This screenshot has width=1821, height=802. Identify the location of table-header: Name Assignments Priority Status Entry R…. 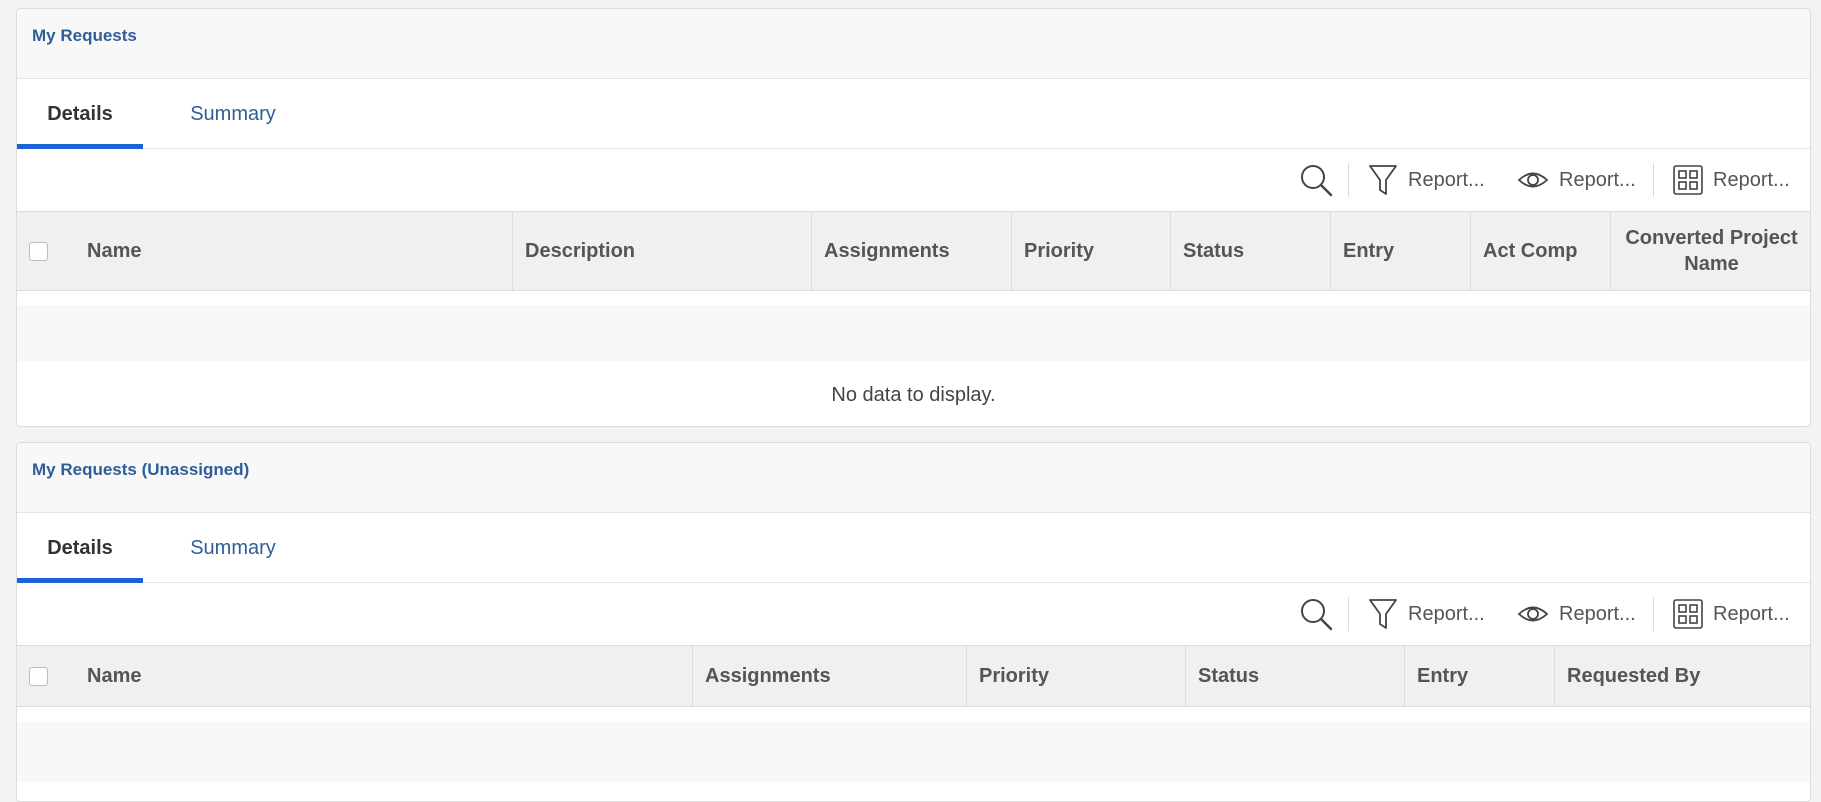
(913, 676).